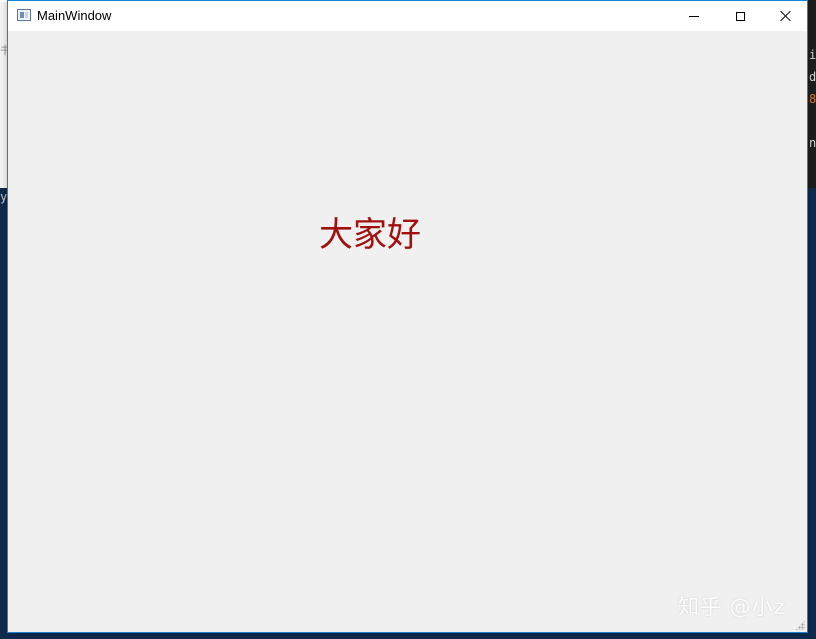 Image resolution: width=816 pixels, height=639 pixels. I want to click on maximize-icon, so click(740, 16).